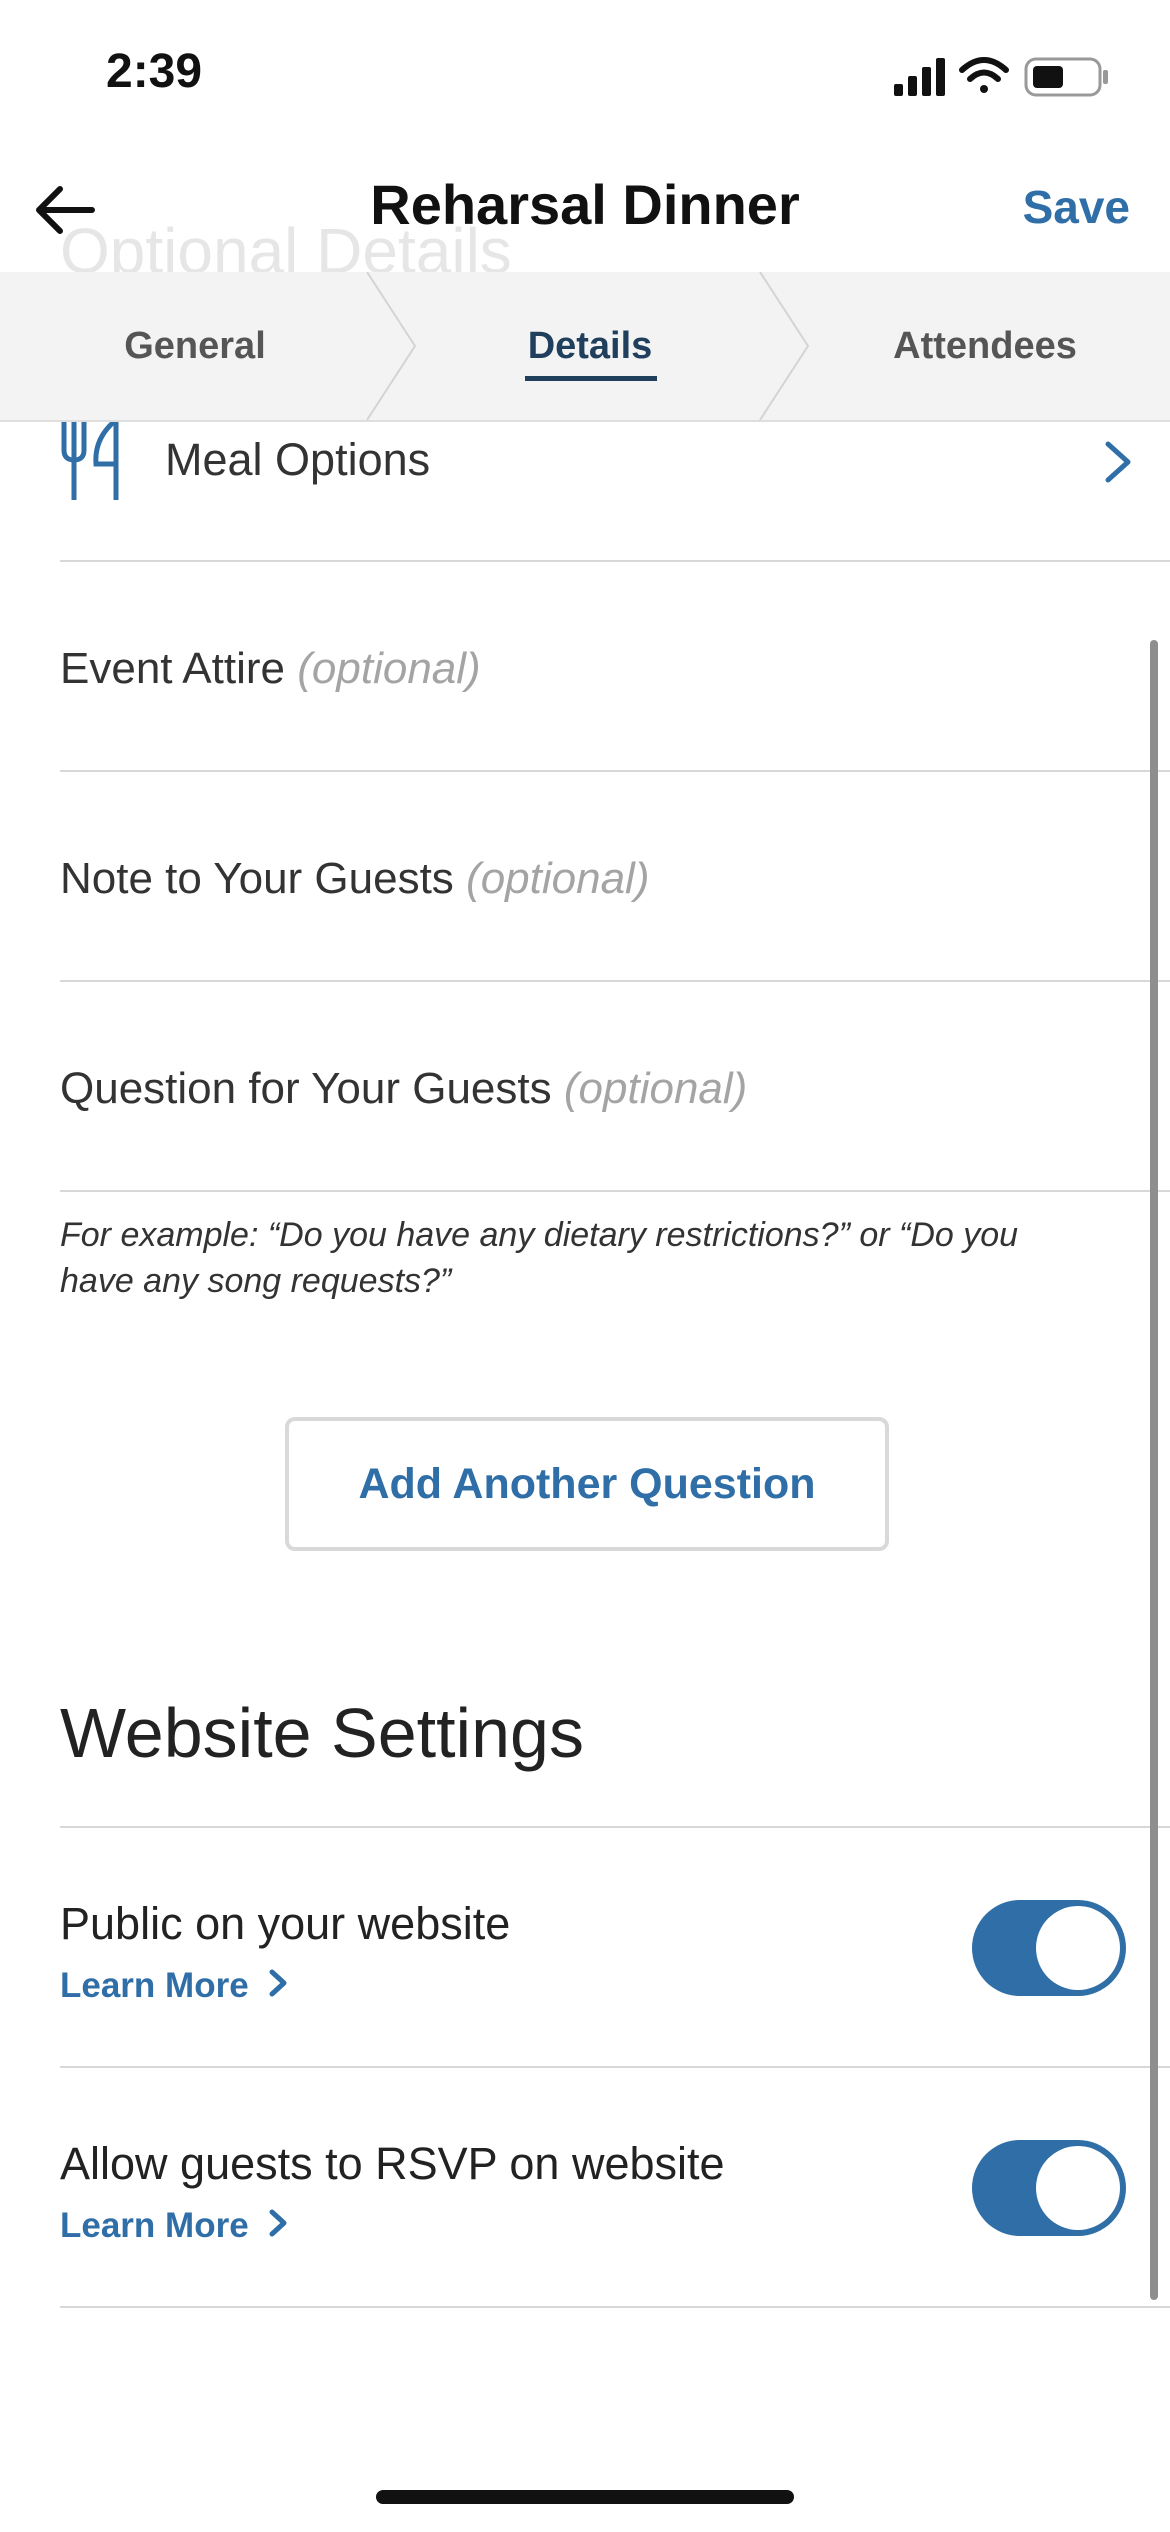 This screenshot has width=1170, height=2532. I want to click on status-bar: 2:39, so click(585, 75).